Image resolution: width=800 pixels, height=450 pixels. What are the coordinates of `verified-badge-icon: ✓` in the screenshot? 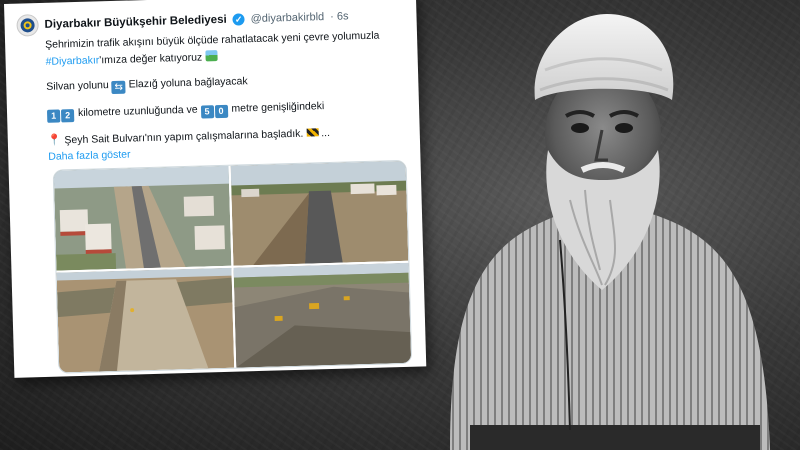 It's located at (238, 19).